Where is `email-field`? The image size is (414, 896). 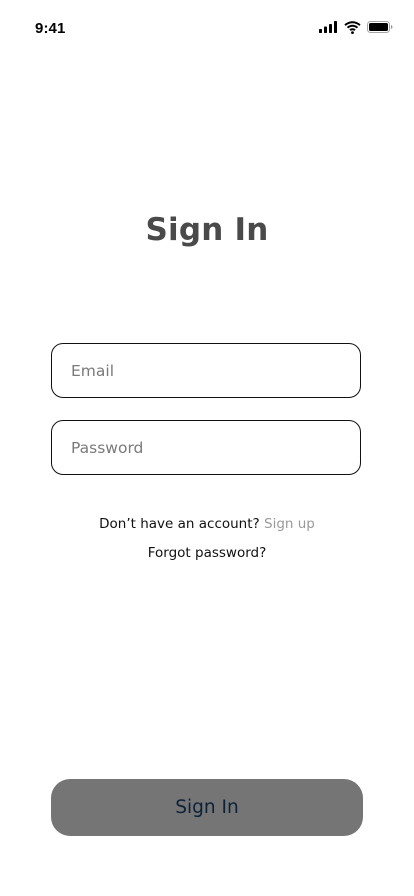 email-field is located at coordinates (206, 370).